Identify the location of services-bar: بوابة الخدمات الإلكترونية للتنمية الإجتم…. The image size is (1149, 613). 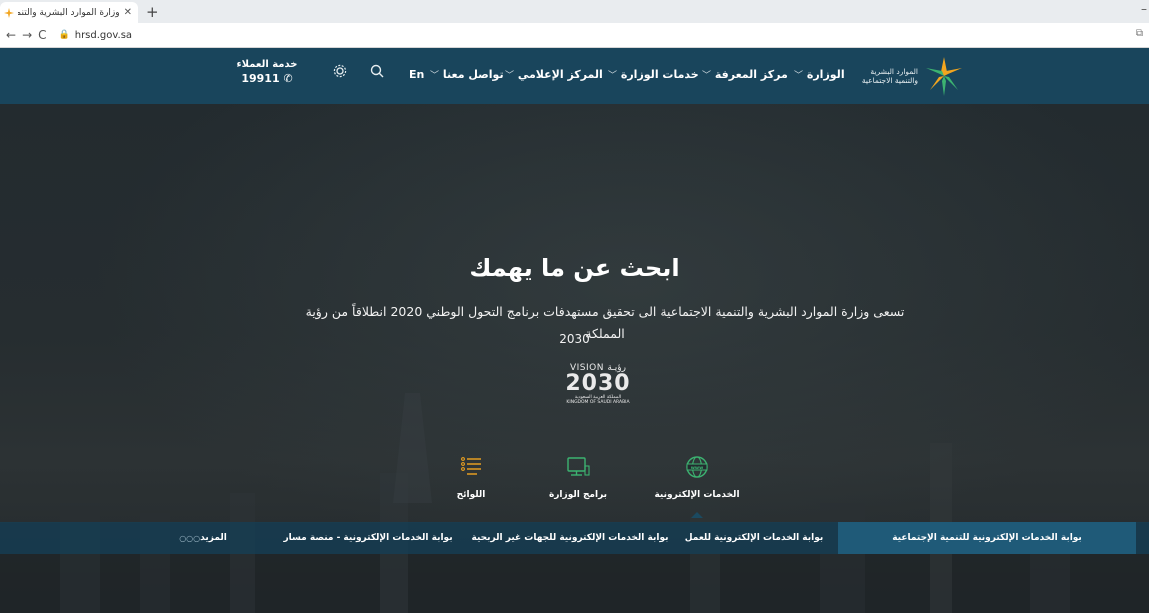
(574, 538).